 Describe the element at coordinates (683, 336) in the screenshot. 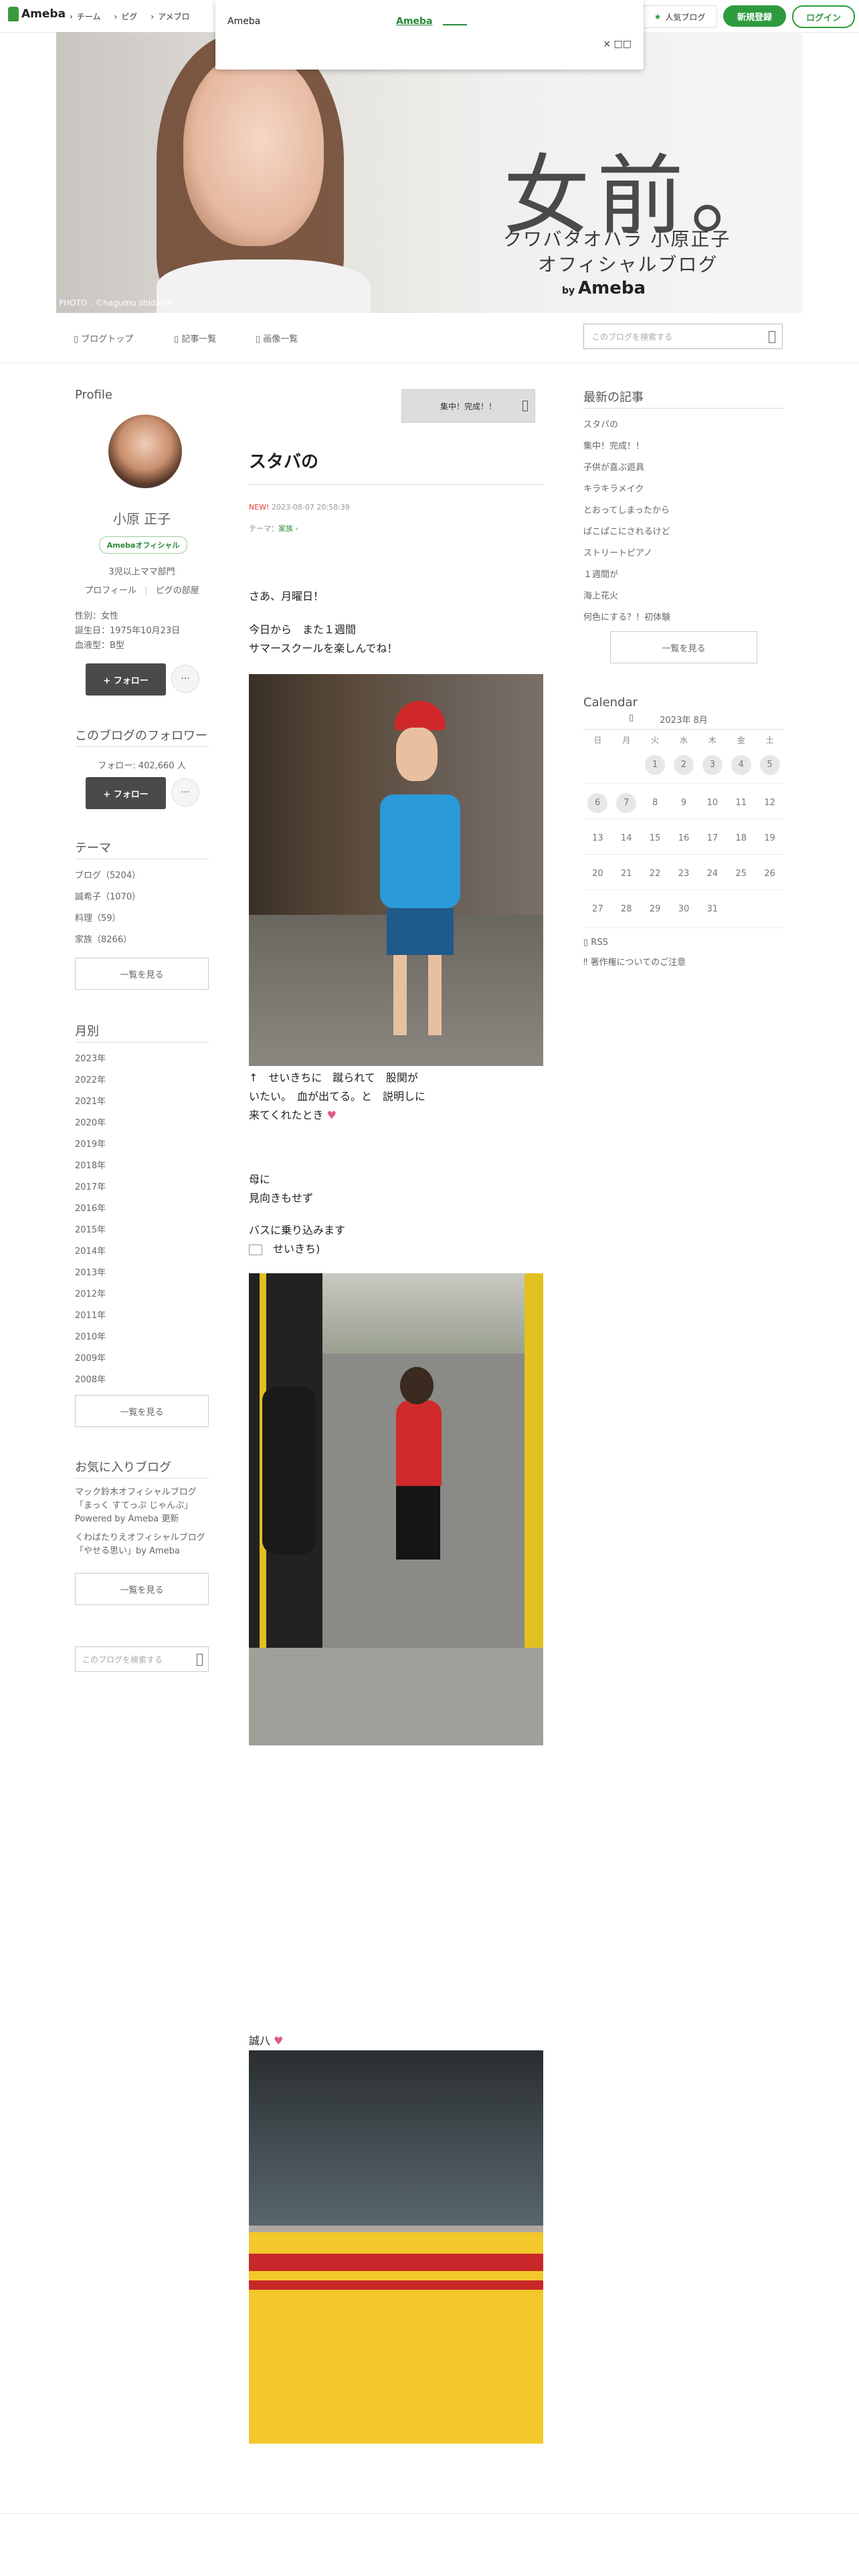

I see `blog-search-input: このブログを検索する` at that location.